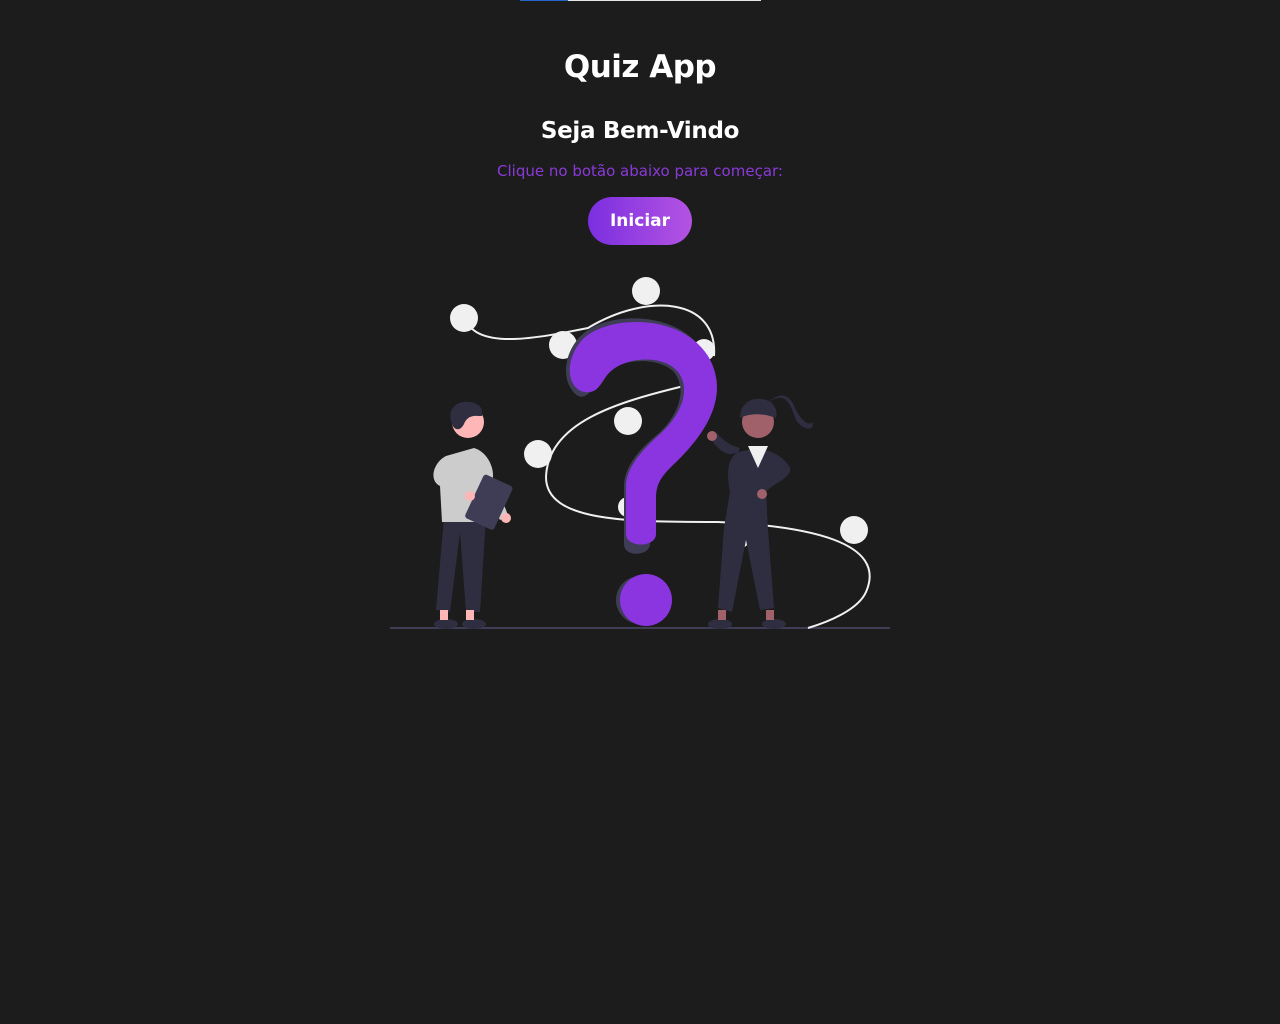 The width and height of the screenshot is (1280, 1024). What do you see at coordinates (544, 0) in the screenshot?
I see `top-progress-fill` at bounding box center [544, 0].